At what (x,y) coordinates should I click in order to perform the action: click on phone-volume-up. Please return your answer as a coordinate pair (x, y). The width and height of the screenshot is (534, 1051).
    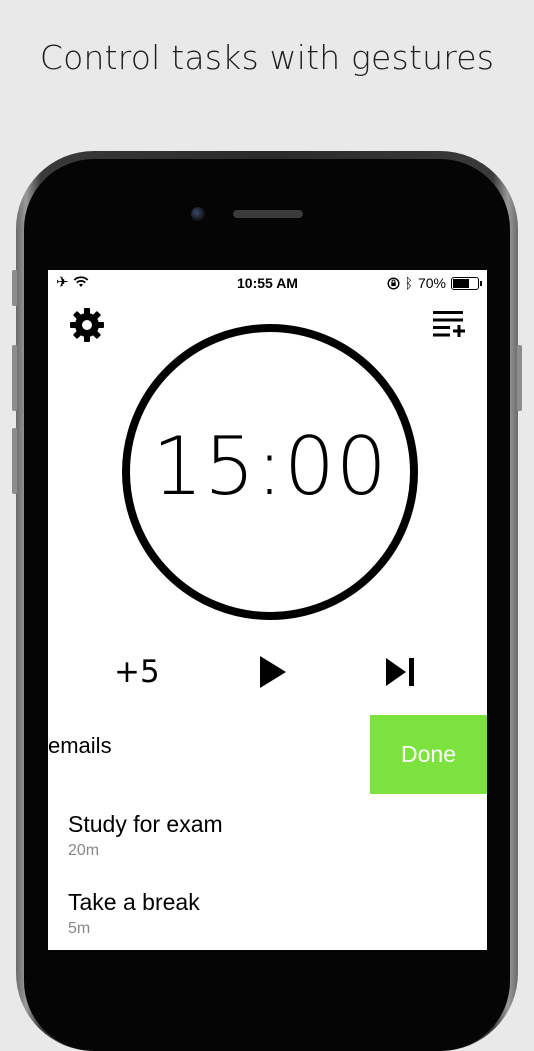
    Looking at the image, I should click on (14, 378).